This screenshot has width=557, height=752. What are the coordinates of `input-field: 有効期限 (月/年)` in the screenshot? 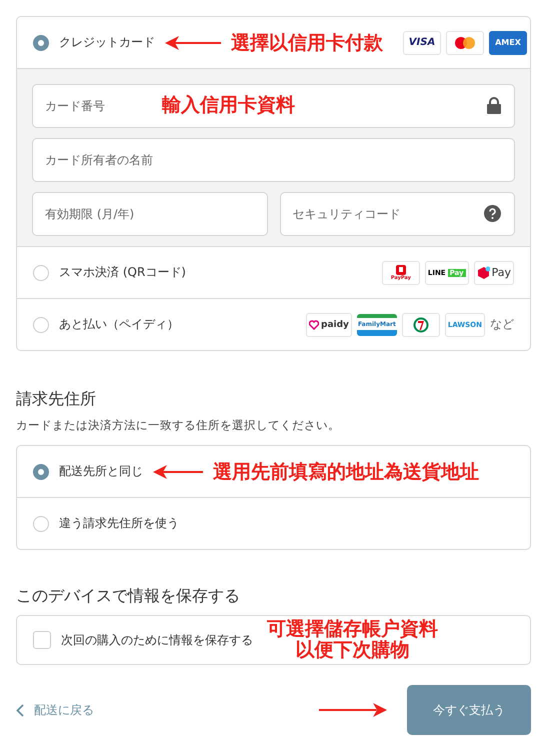 It's located at (150, 214).